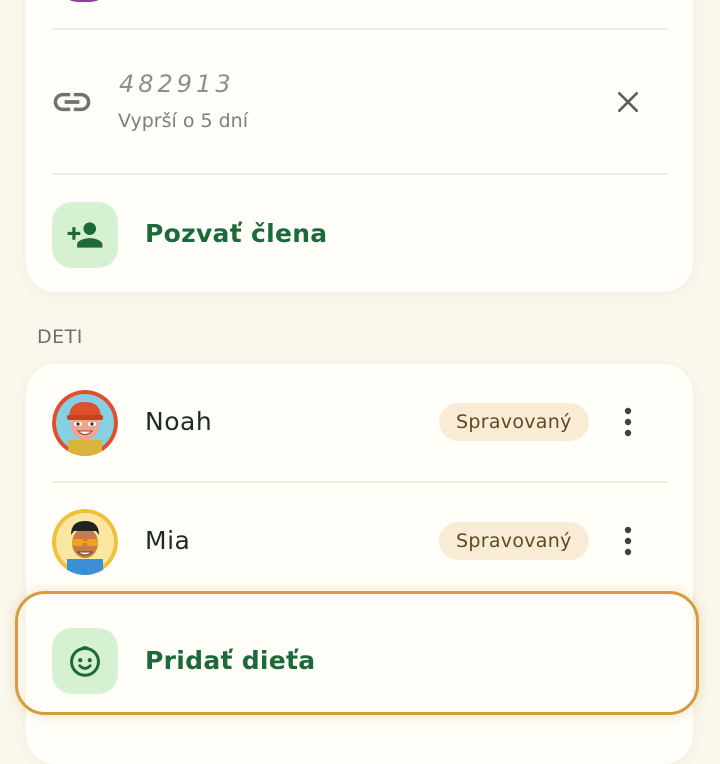 The height and width of the screenshot is (764, 720). I want to click on child-face-icon, so click(85, 661).